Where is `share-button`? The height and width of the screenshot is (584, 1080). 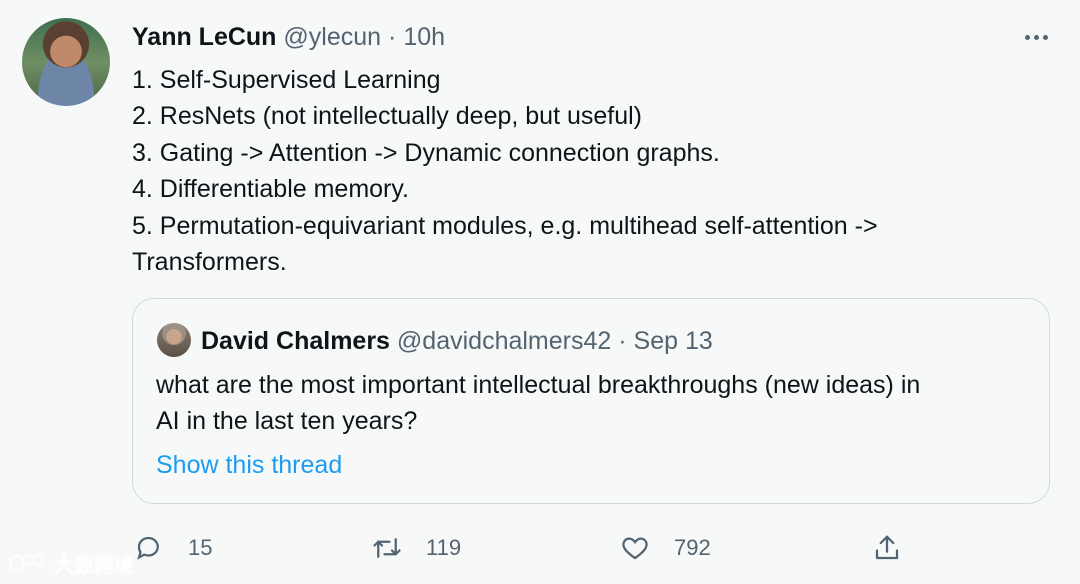
share-button is located at coordinates (887, 548).